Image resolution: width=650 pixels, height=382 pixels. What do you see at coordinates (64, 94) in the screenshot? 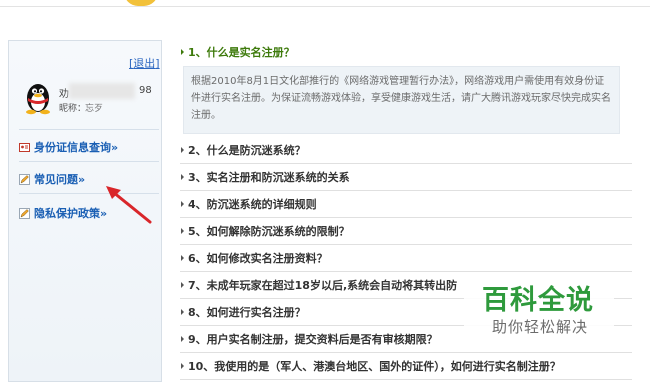
I see `account-name-partial: 劝` at bounding box center [64, 94].